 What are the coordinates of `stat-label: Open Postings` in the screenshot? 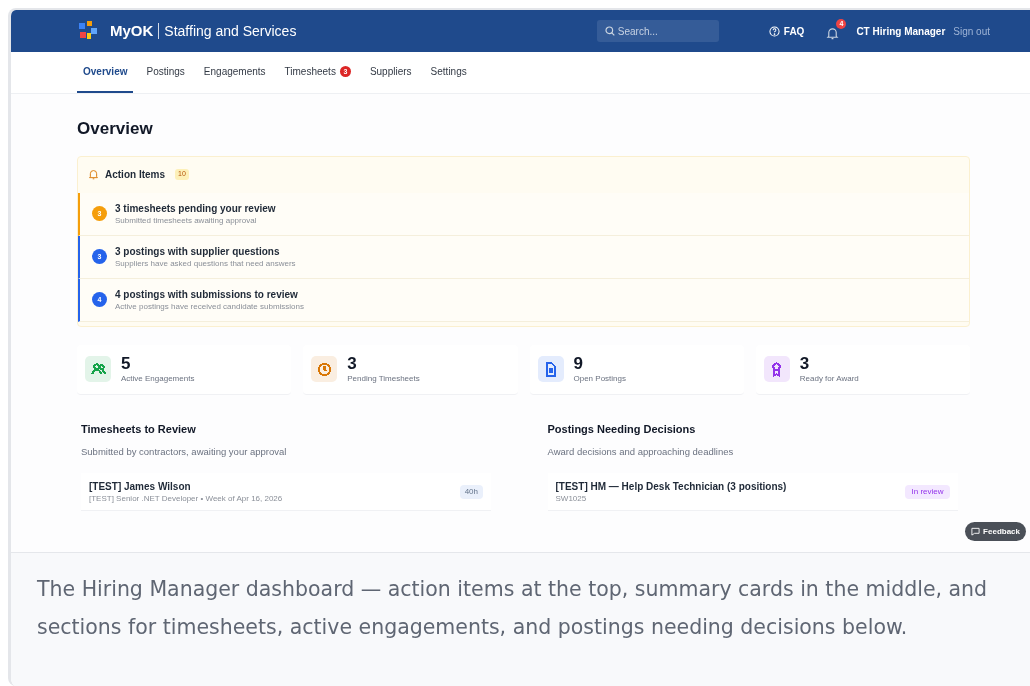 It's located at (599, 378).